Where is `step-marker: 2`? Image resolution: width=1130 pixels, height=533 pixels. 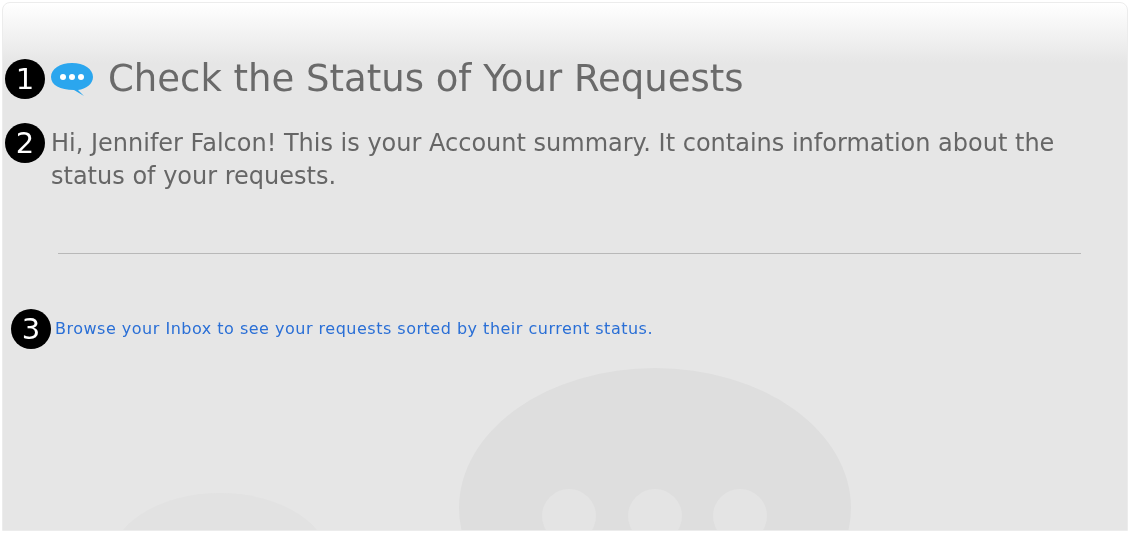 step-marker: 2 is located at coordinates (25, 143).